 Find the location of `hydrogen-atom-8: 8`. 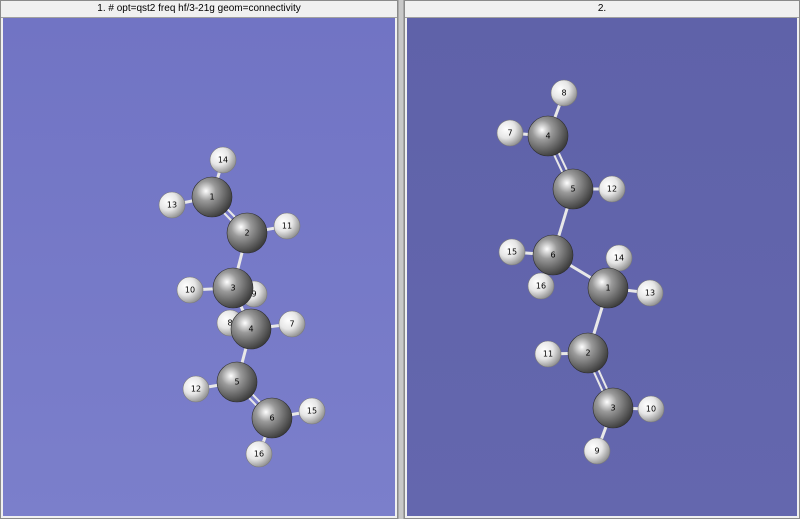

hydrogen-atom-8: 8 is located at coordinates (564, 93).